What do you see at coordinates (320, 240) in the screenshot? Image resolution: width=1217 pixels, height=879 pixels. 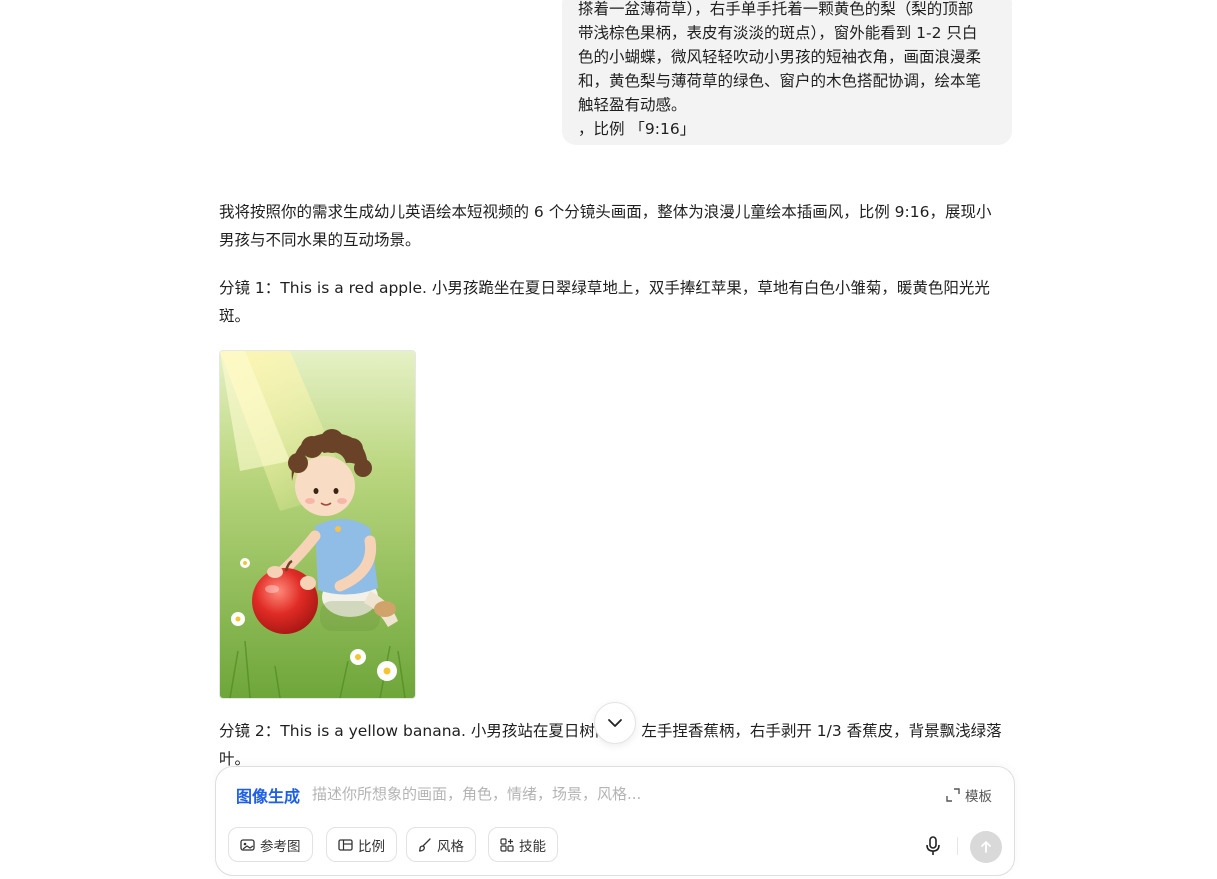 I see `assistant-intro-line: 男孩与不同水果的互动场景。` at bounding box center [320, 240].